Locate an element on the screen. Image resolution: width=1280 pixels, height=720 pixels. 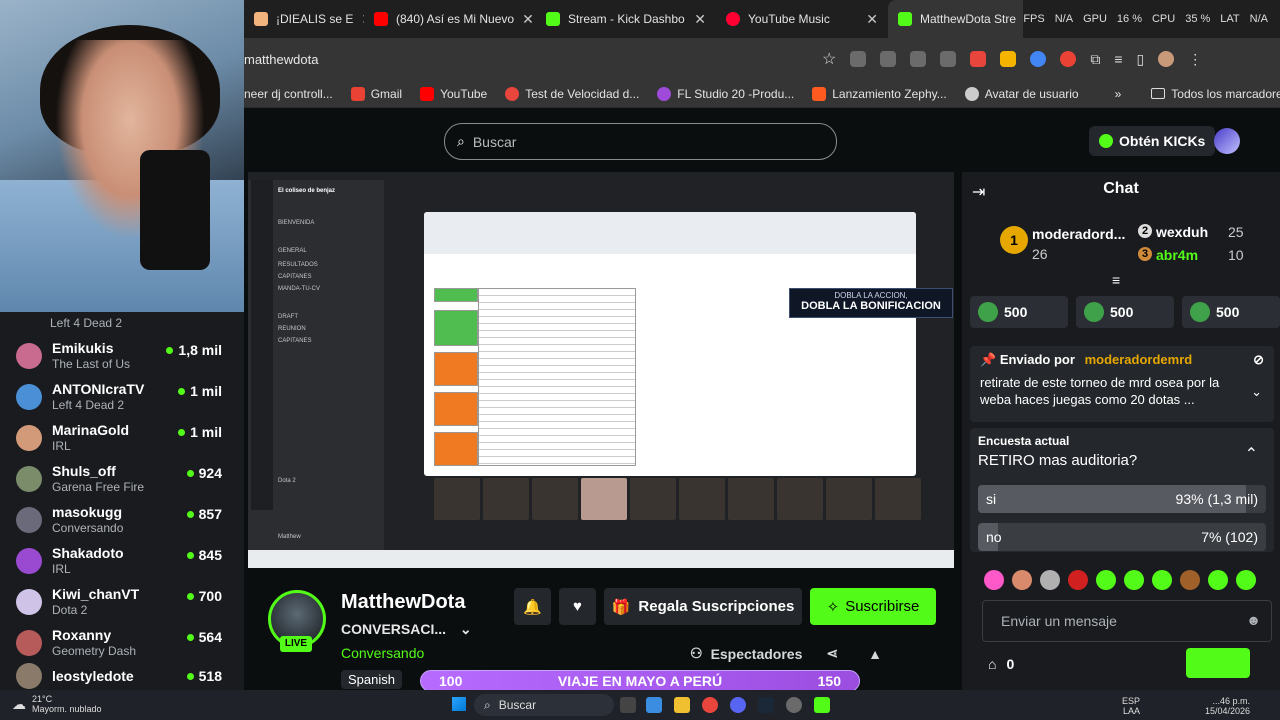
emoji-icon: ☻ is located at coordinates (1253, 620).